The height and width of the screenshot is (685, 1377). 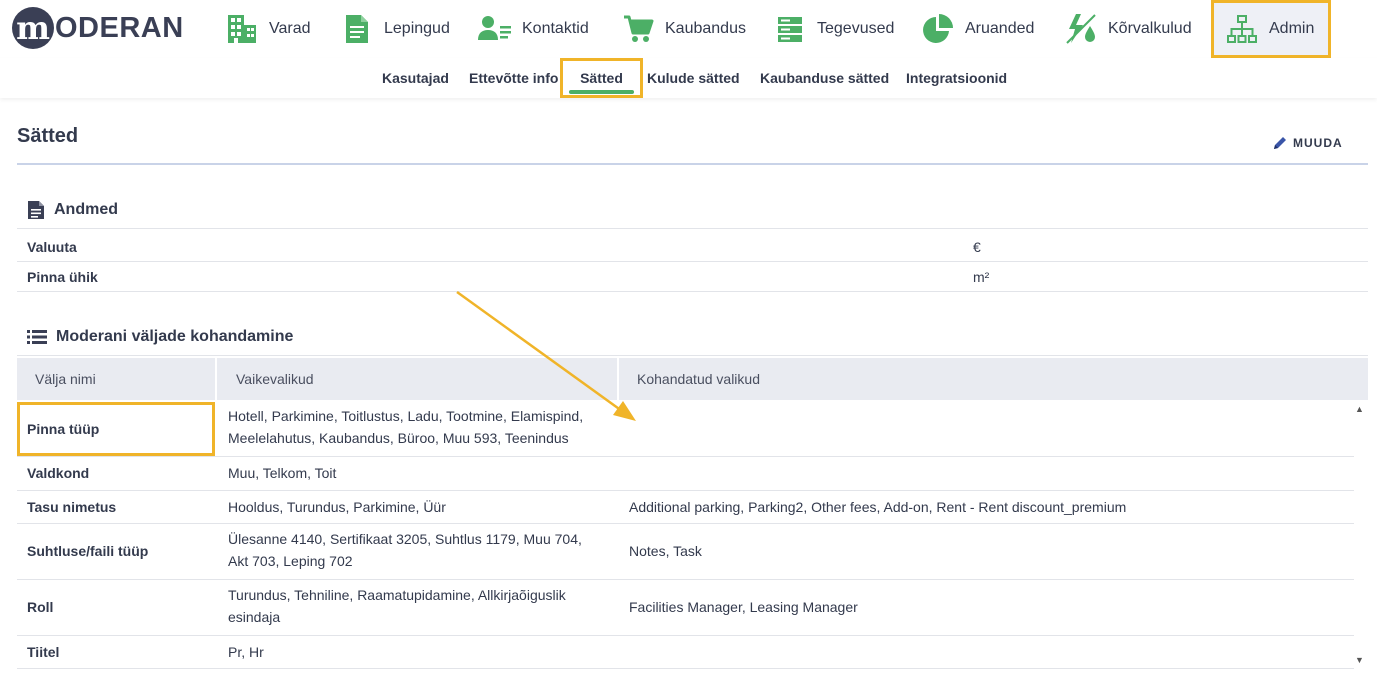 What do you see at coordinates (956, 78) in the screenshot?
I see `tab-integratsioonid: Integratsioonid` at bounding box center [956, 78].